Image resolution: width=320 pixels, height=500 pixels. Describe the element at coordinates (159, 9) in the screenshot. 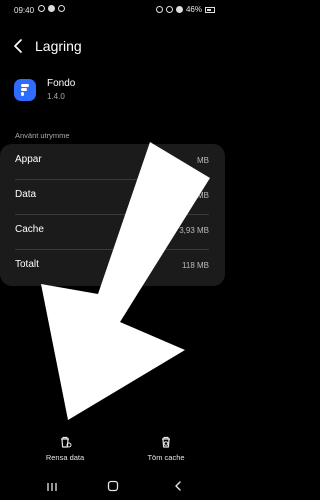

I see `alarm-icon` at that location.